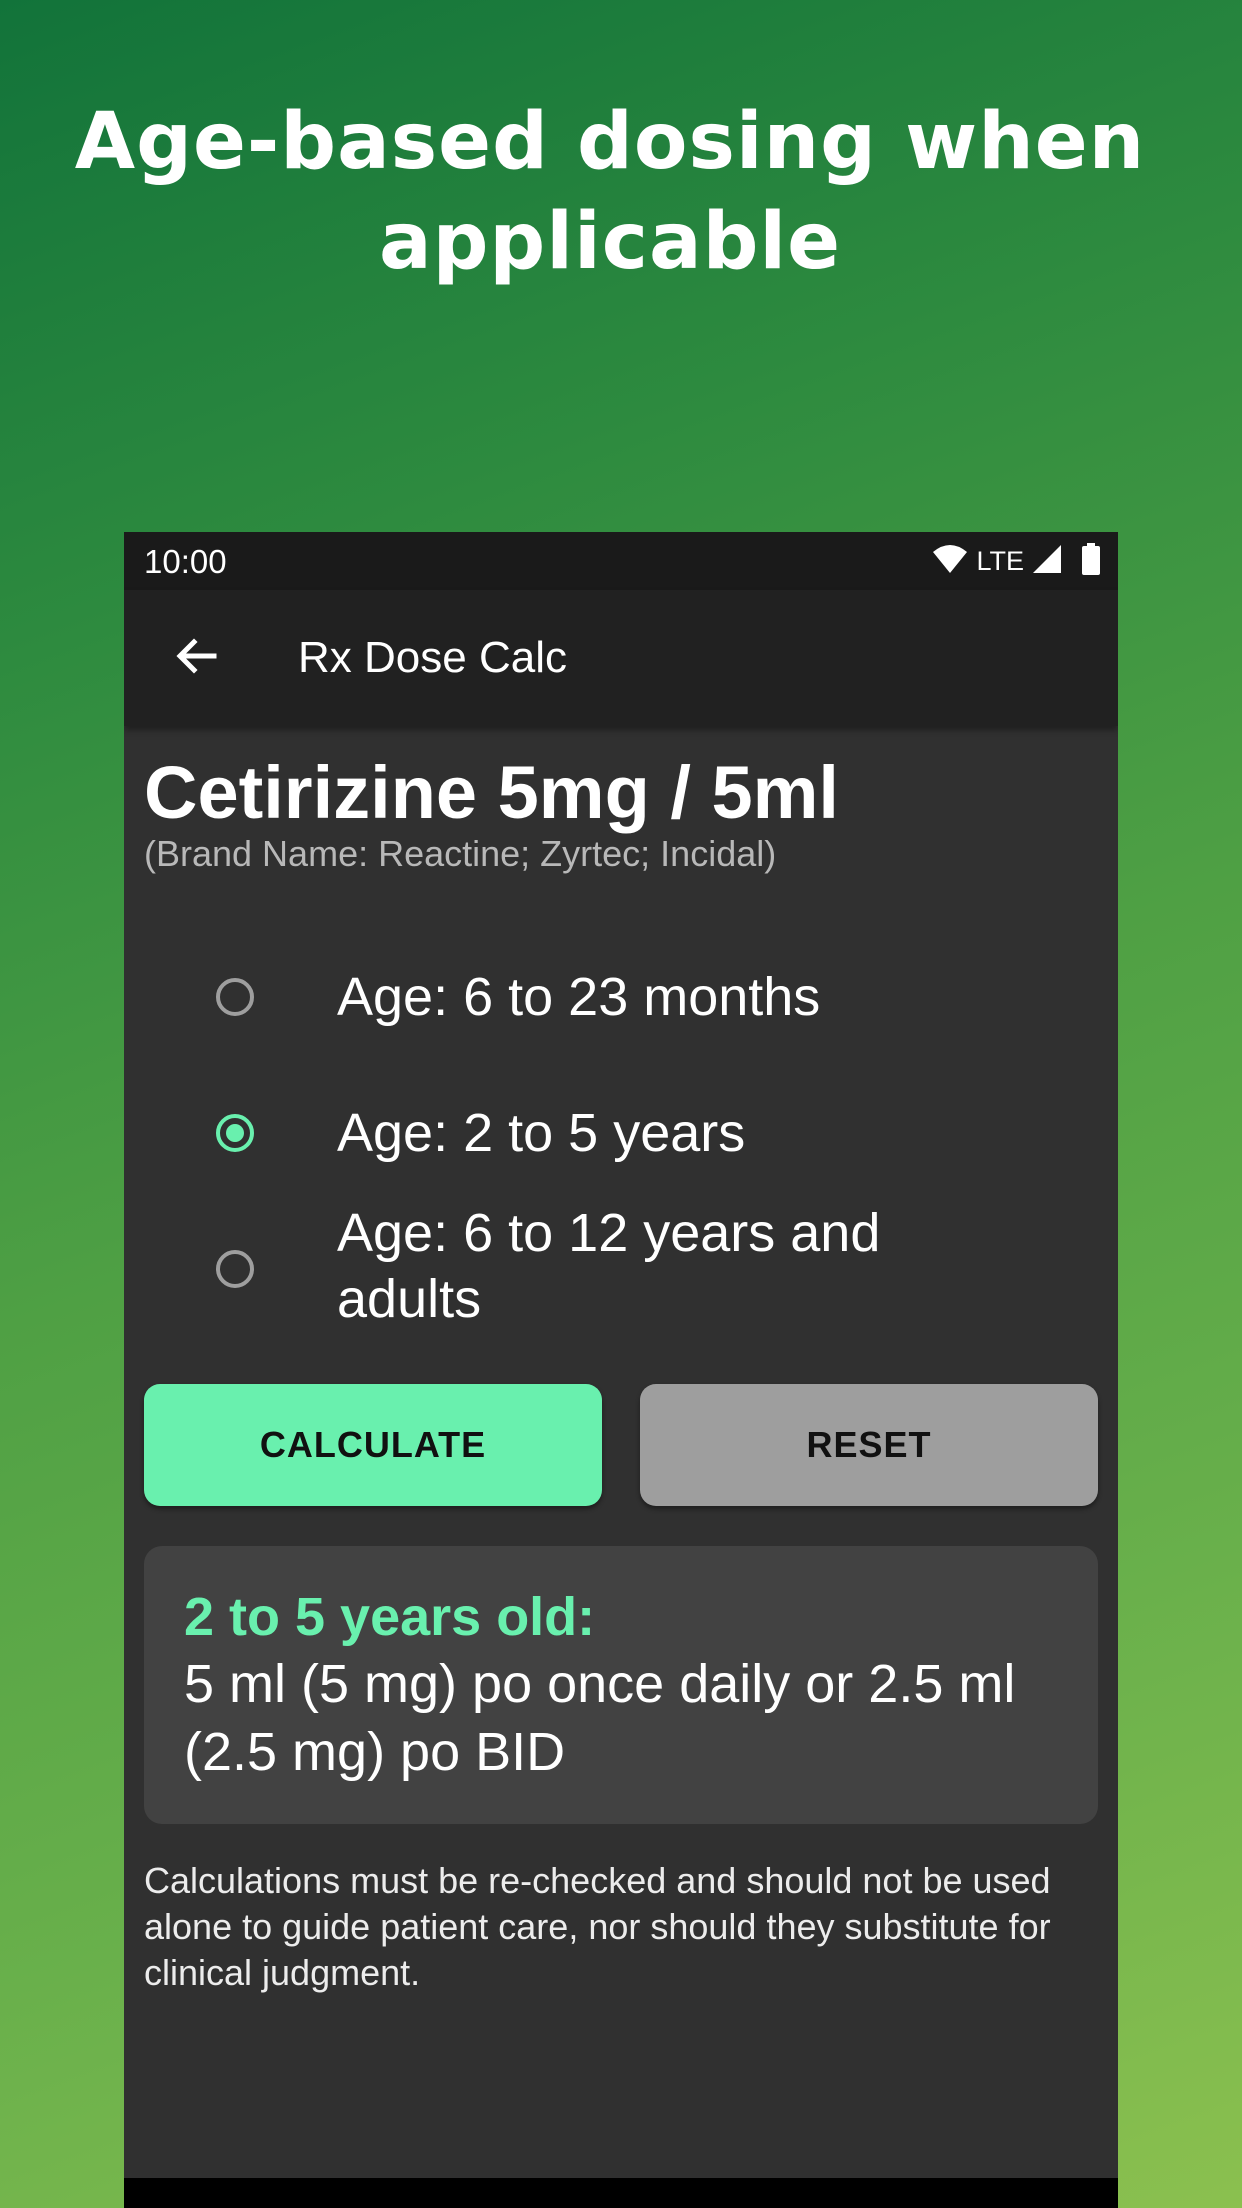 The image size is (1242, 2208). Describe the element at coordinates (950, 561) in the screenshot. I see `wifi-icon` at that location.